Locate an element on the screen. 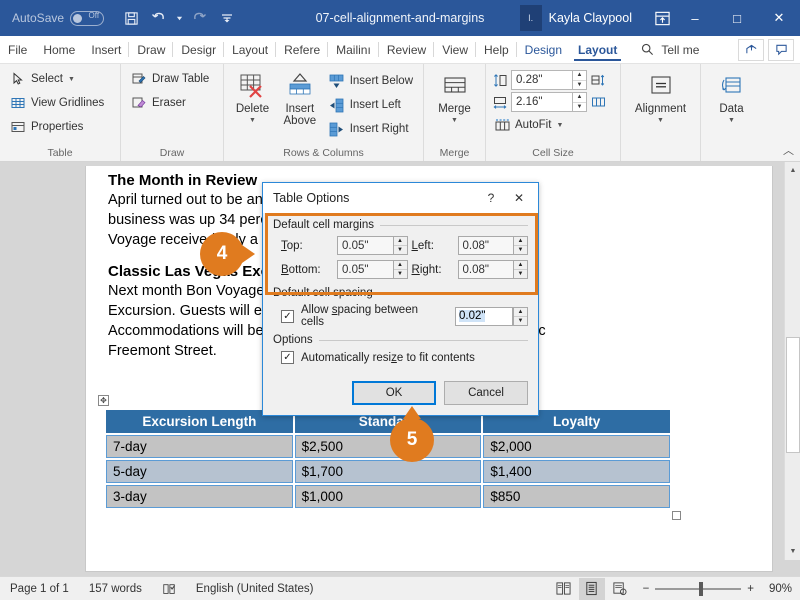 The height and width of the screenshot is (600, 800). zoom-slider is located at coordinates (698, 588).